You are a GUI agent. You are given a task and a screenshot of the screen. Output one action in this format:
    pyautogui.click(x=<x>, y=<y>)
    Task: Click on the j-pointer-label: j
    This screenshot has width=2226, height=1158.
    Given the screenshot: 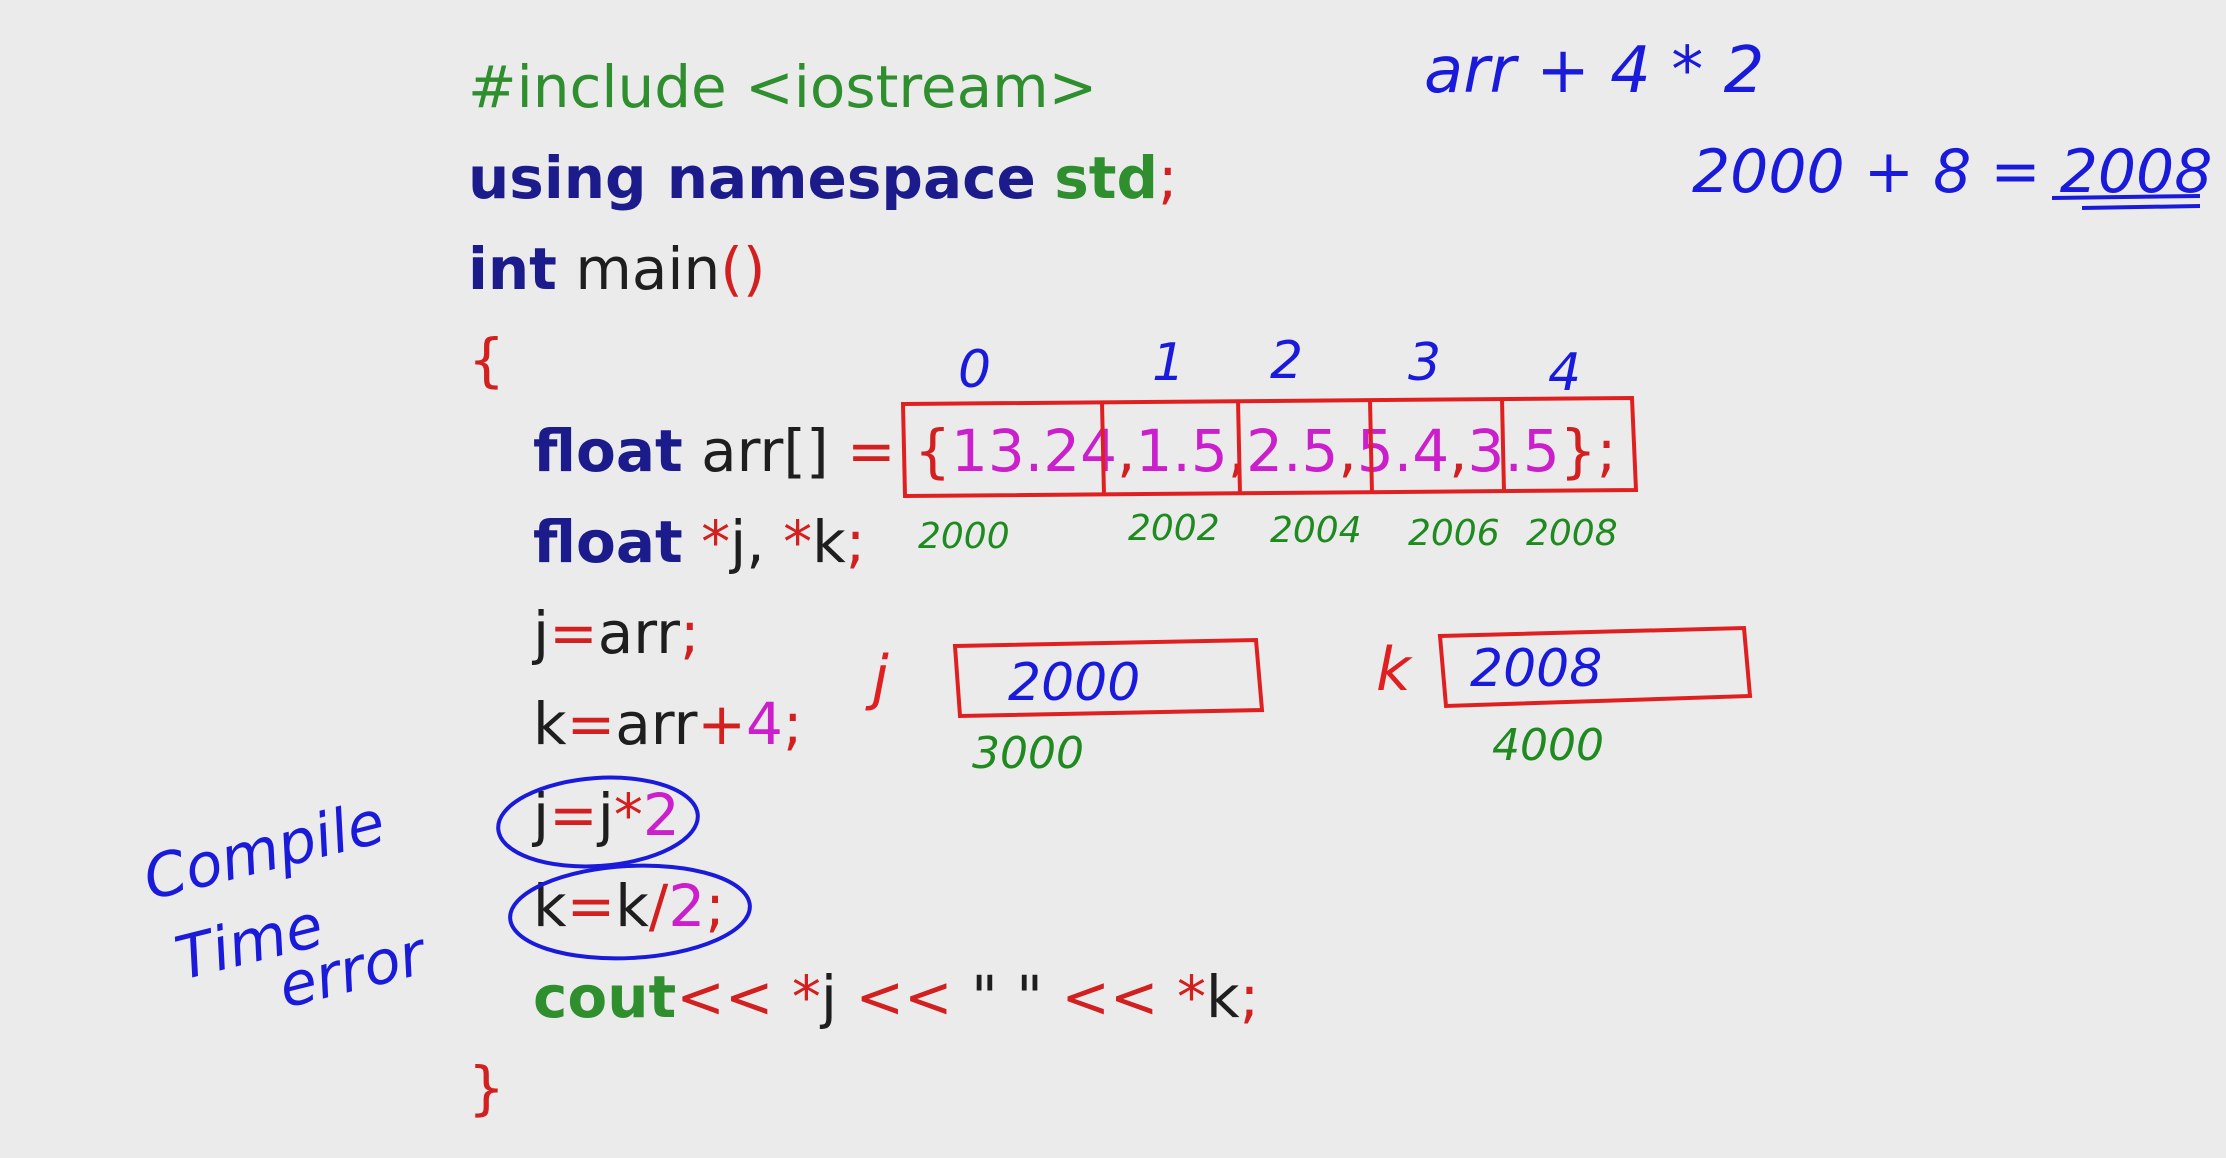 What is the action you would take?
    pyautogui.click(x=877, y=678)
    